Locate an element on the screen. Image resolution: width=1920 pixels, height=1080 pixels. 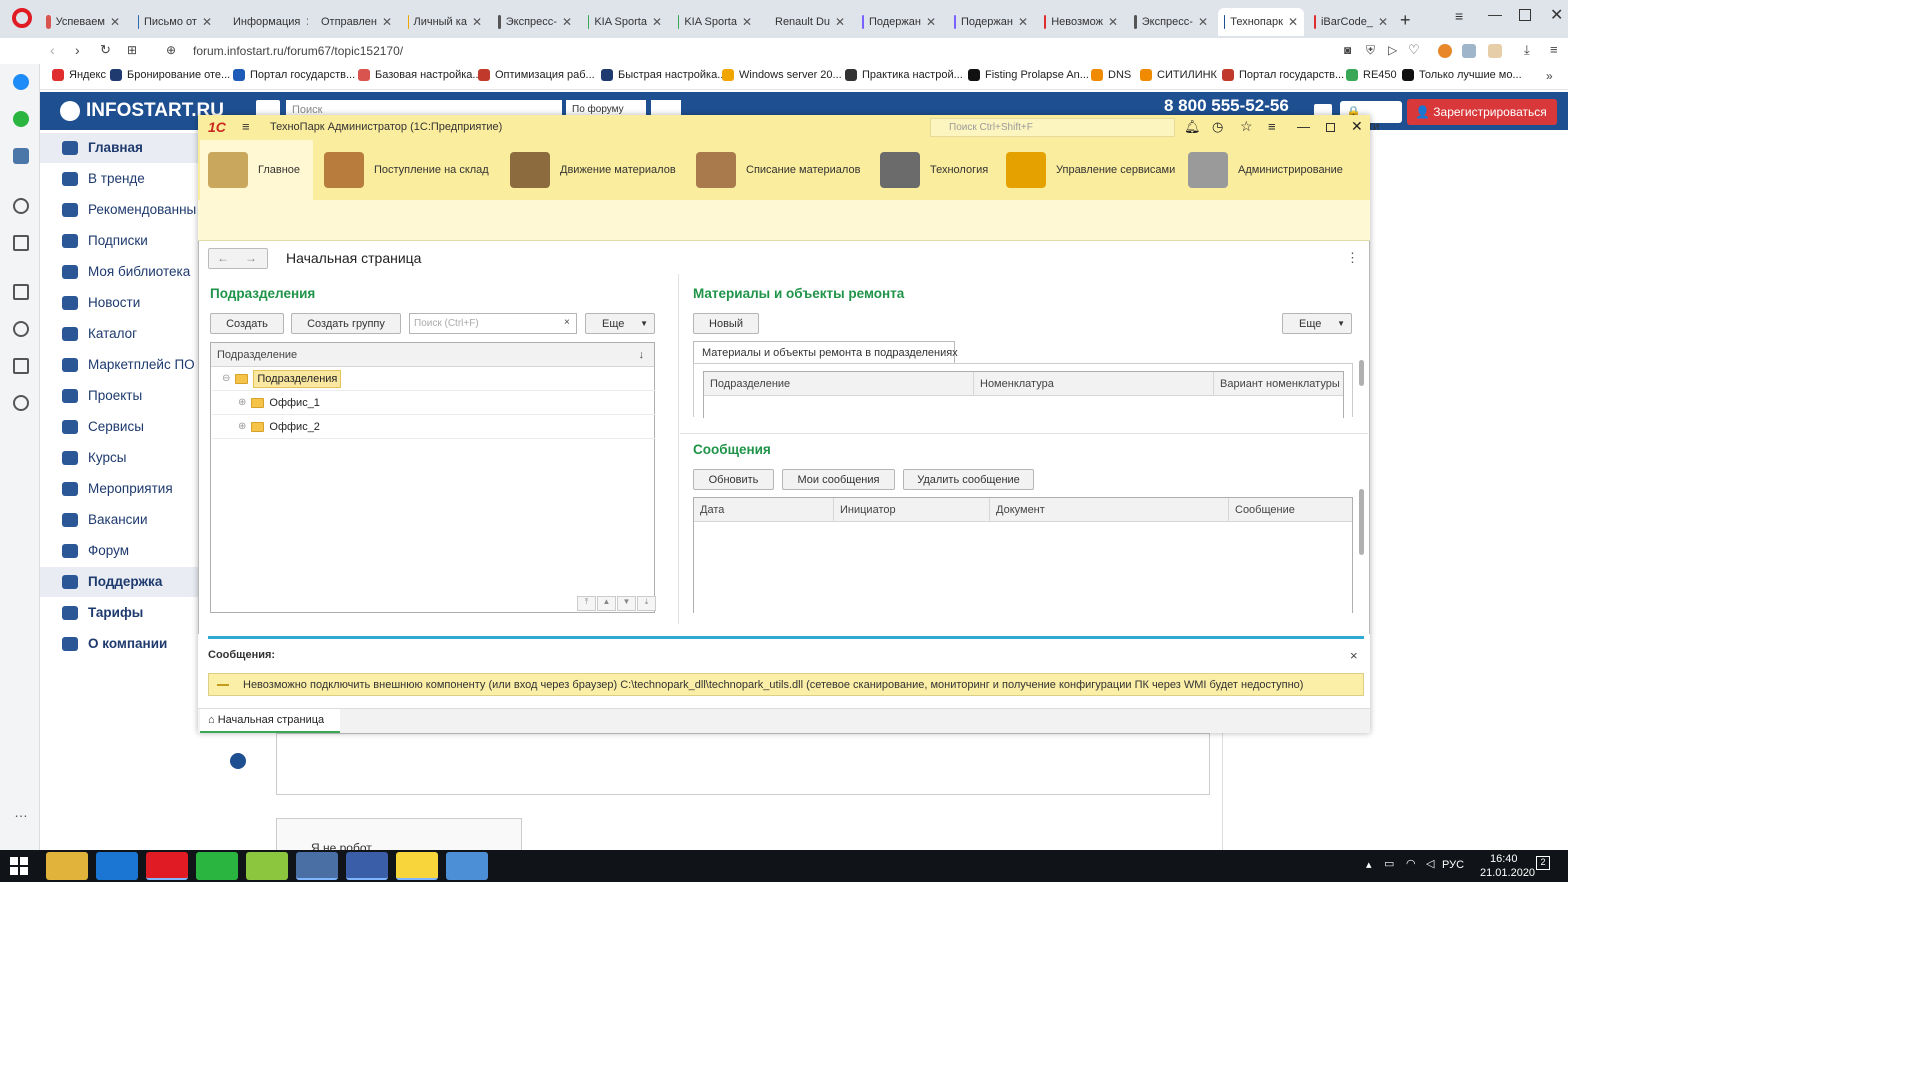
back-icon: ‹ is located at coordinates (52, 50).